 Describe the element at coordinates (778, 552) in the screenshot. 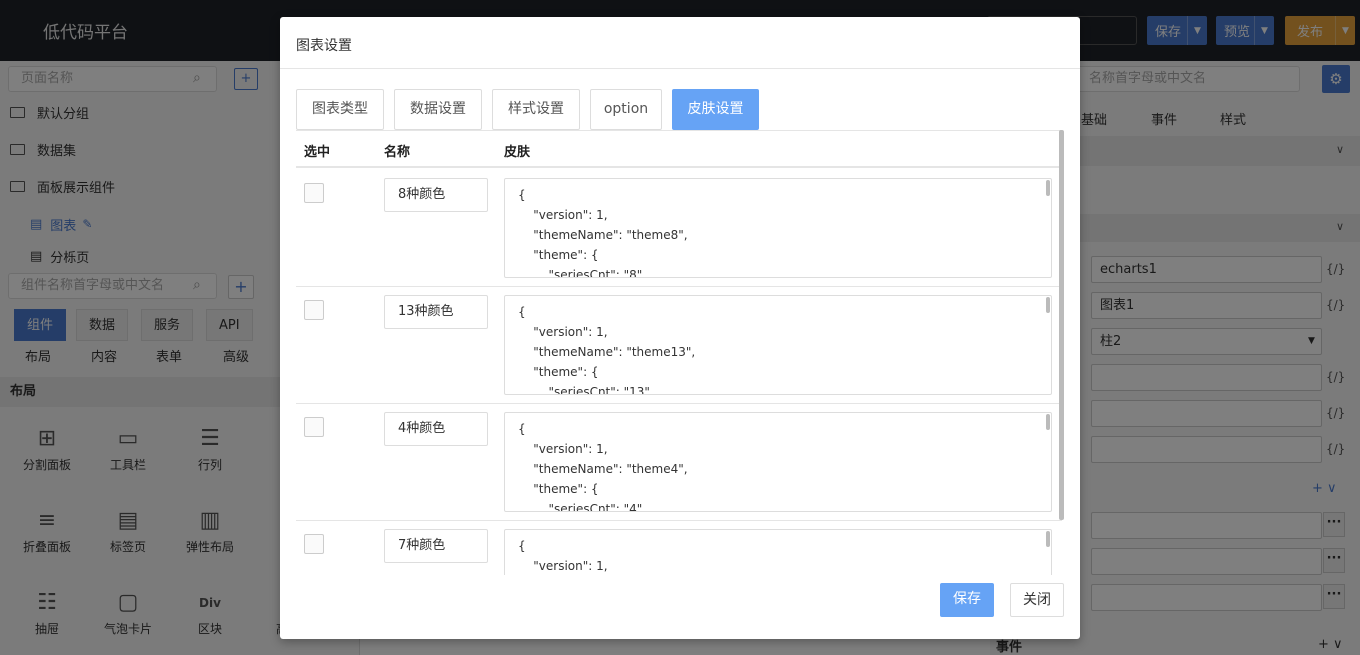

I see `skin-json-editor: { "version": 1,` at that location.